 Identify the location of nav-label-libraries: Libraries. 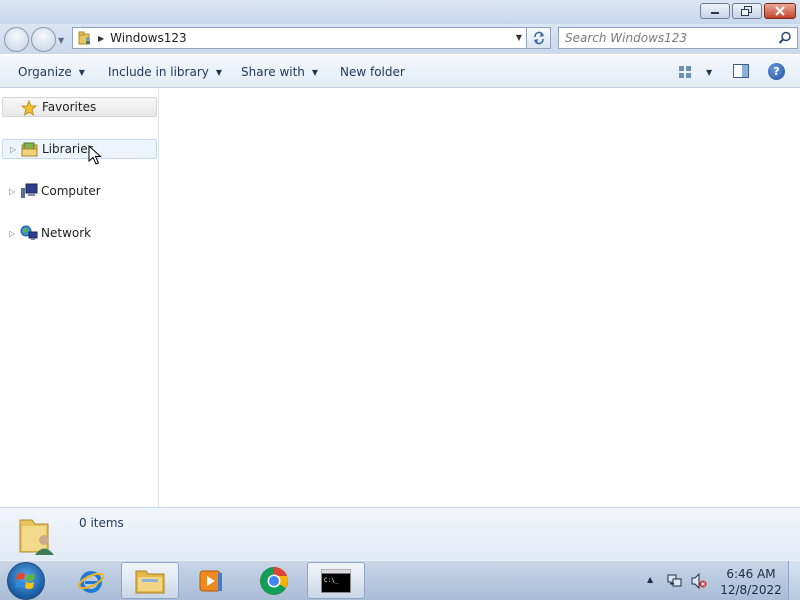
(68, 149).